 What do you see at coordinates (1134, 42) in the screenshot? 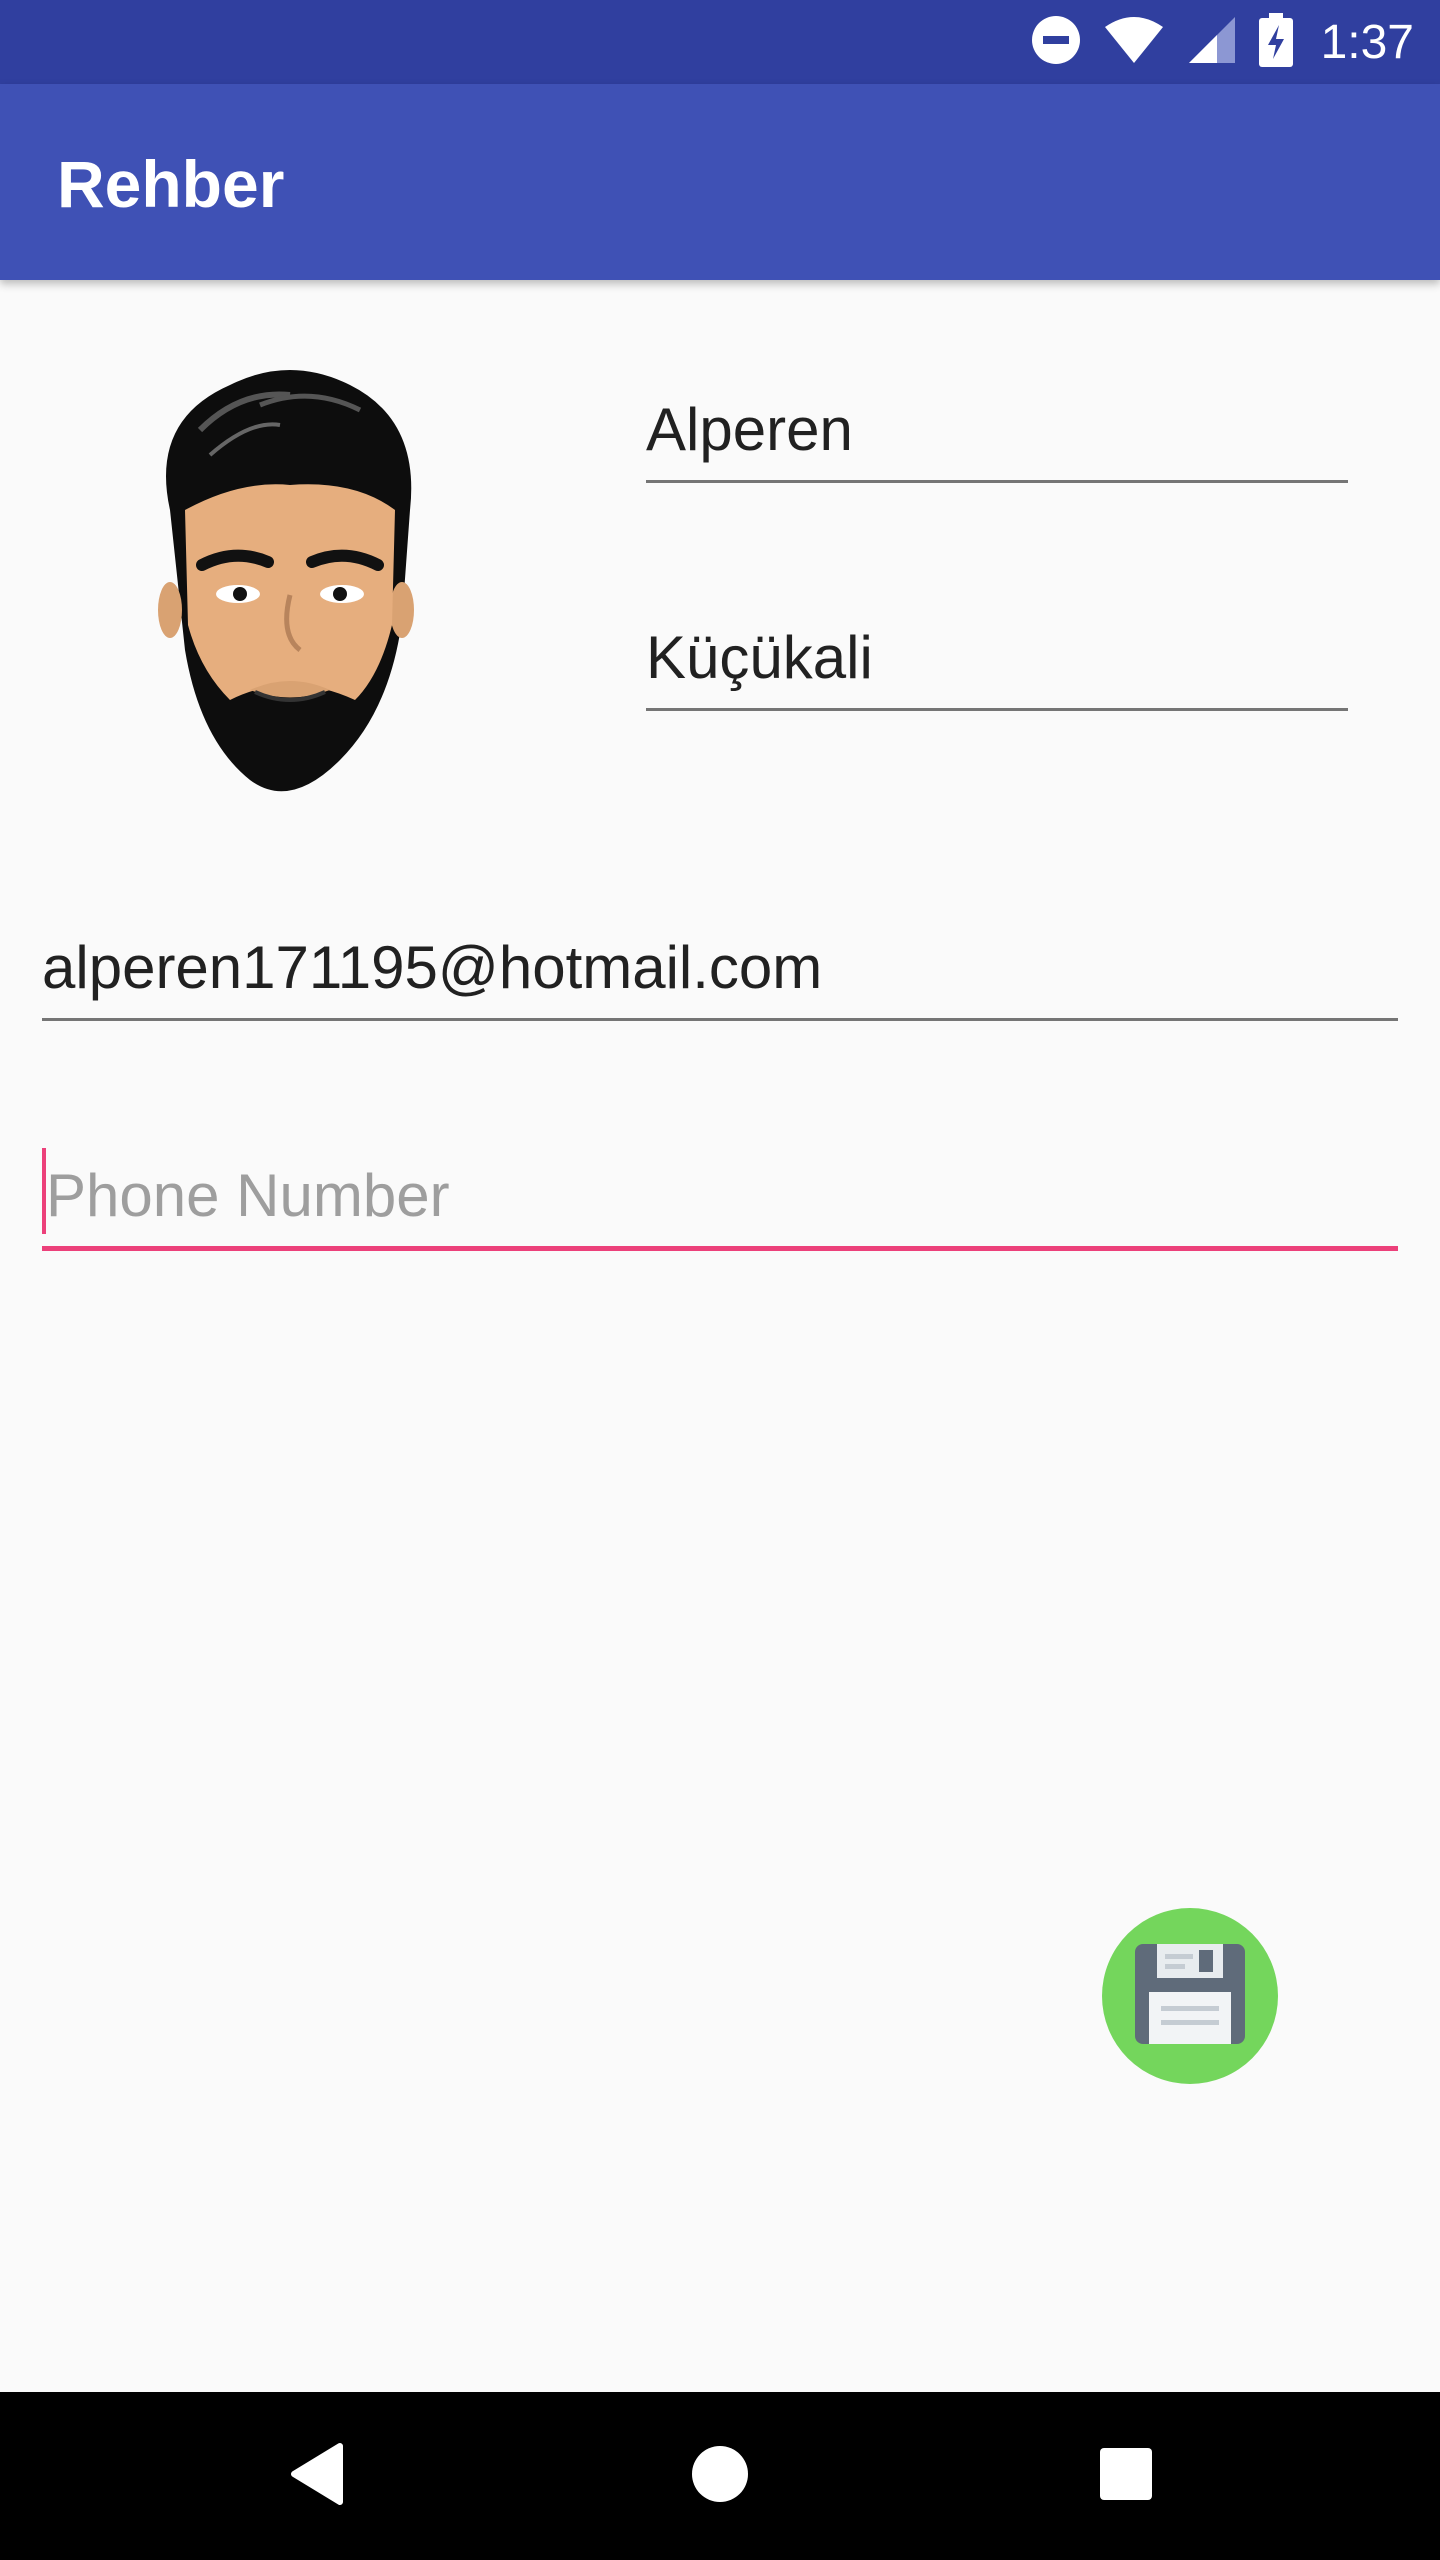
I see `wifi-icon` at bounding box center [1134, 42].